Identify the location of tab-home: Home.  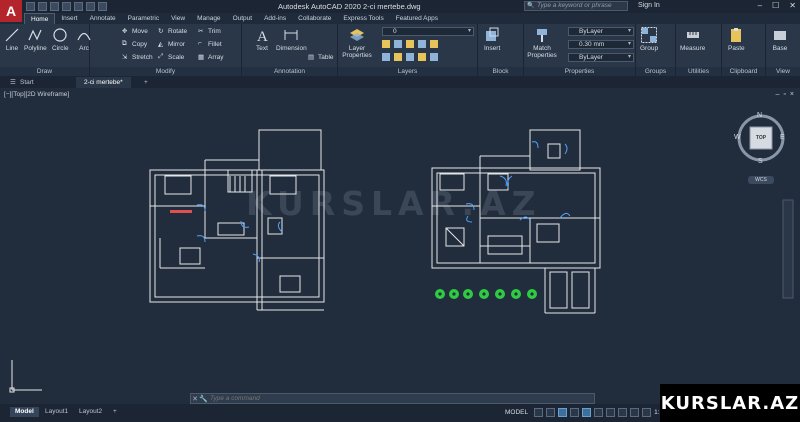
(40, 18).